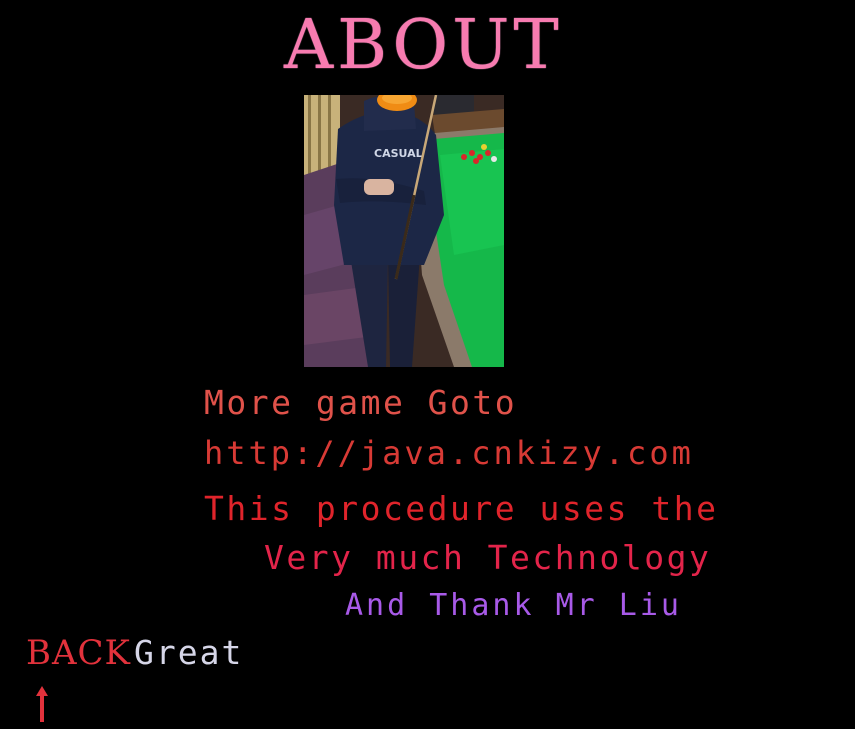  Describe the element at coordinates (423, 45) in the screenshot. I see `screen-title: ABOUT` at that location.